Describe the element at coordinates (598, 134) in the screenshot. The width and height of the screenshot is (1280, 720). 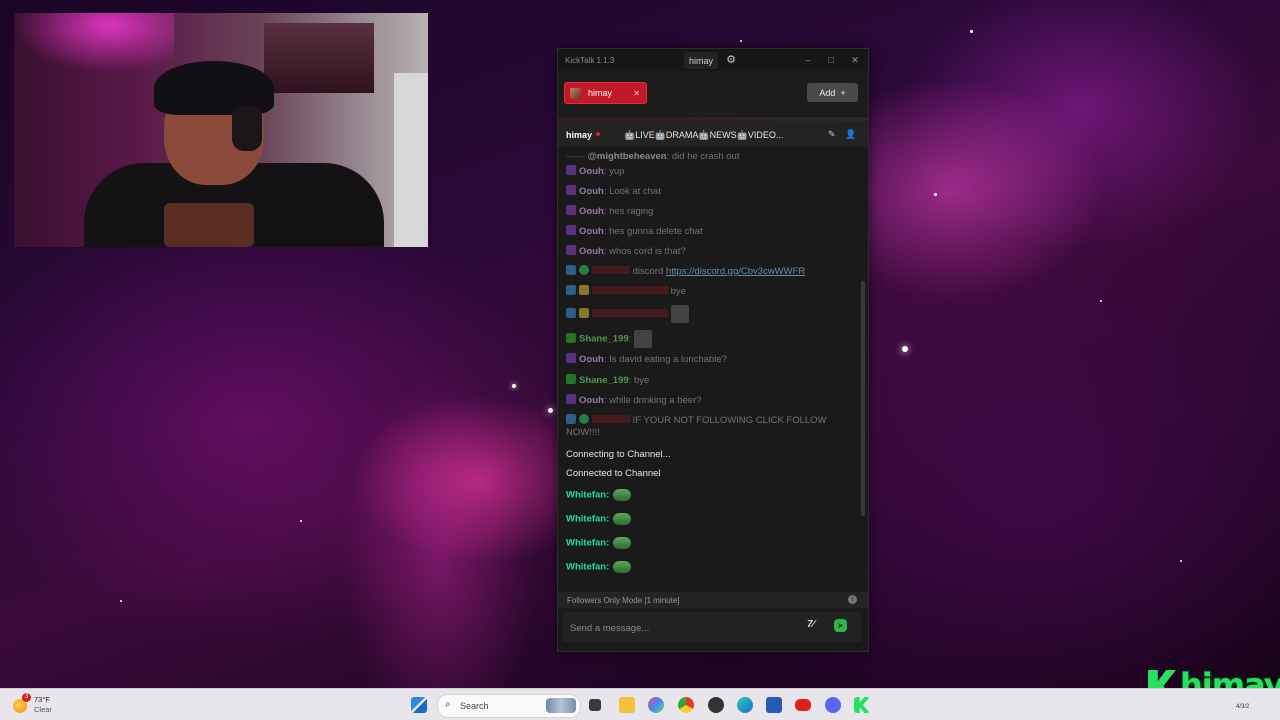
I see `live-indicator` at that location.